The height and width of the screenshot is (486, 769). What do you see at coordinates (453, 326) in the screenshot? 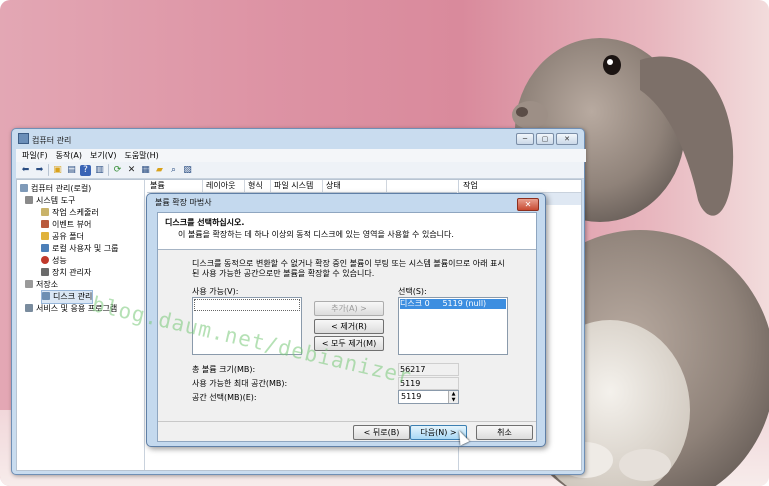
I see `selected-list: 디스크 0 5119 (null)` at bounding box center [453, 326].